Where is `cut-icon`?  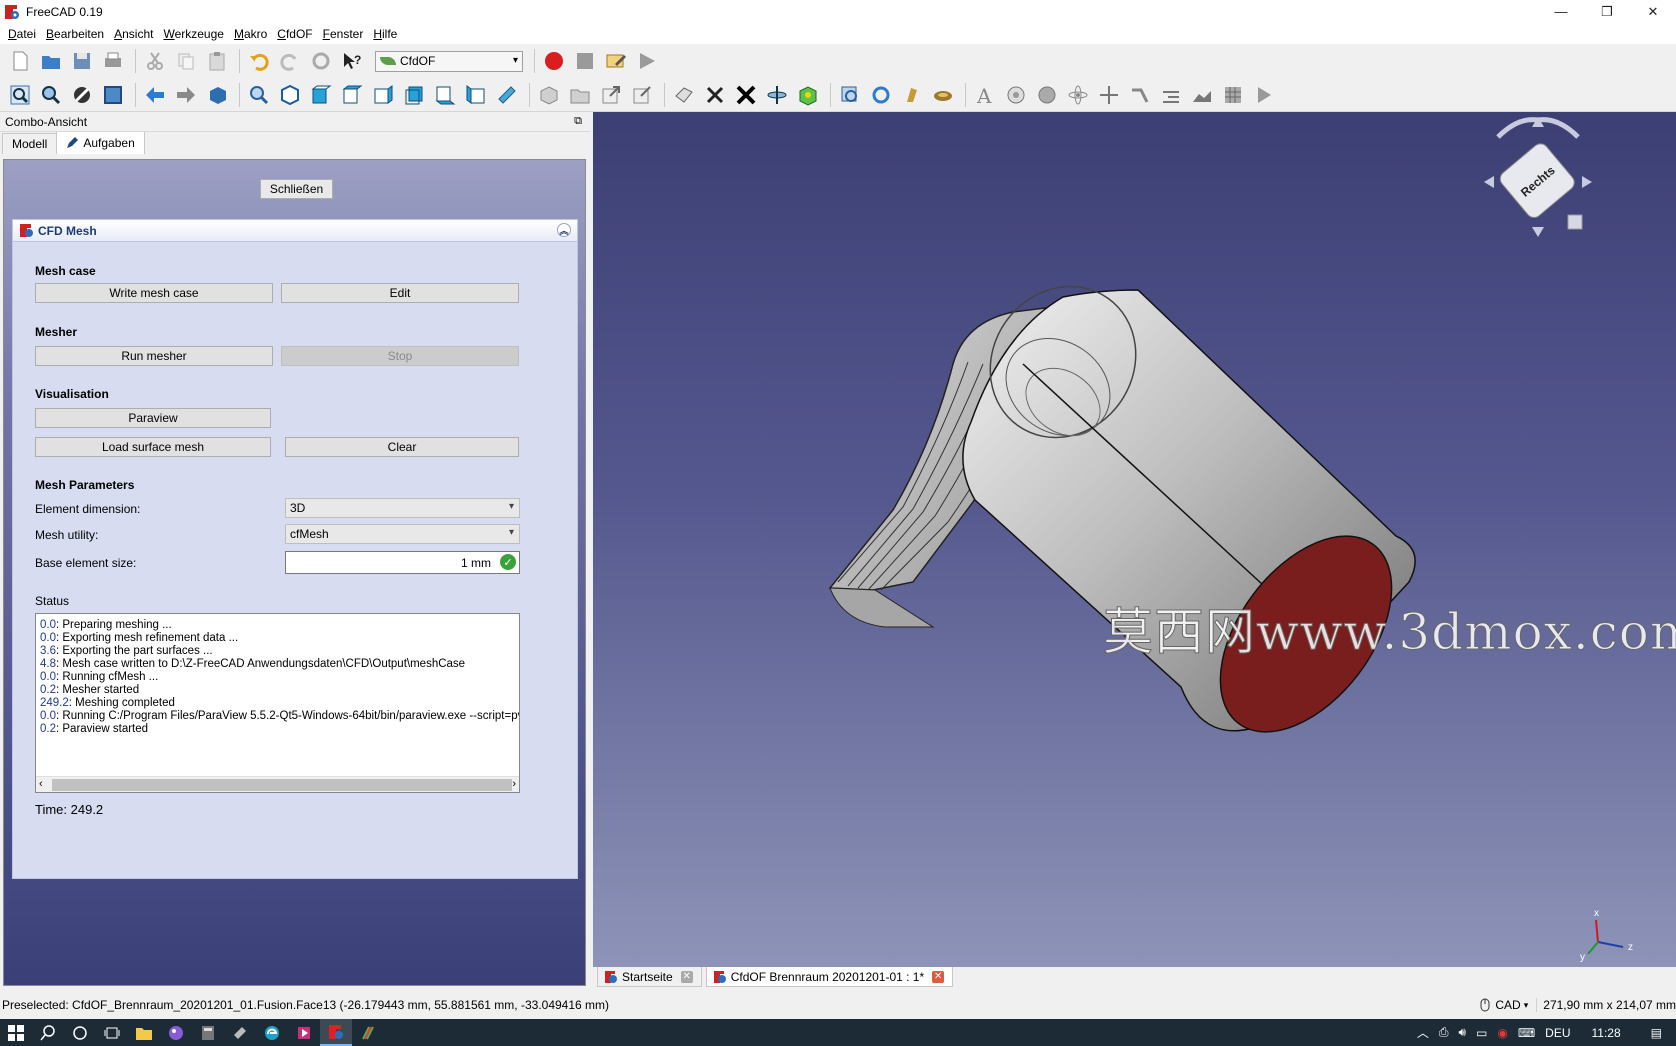 cut-icon is located at coordinates (155, 61).